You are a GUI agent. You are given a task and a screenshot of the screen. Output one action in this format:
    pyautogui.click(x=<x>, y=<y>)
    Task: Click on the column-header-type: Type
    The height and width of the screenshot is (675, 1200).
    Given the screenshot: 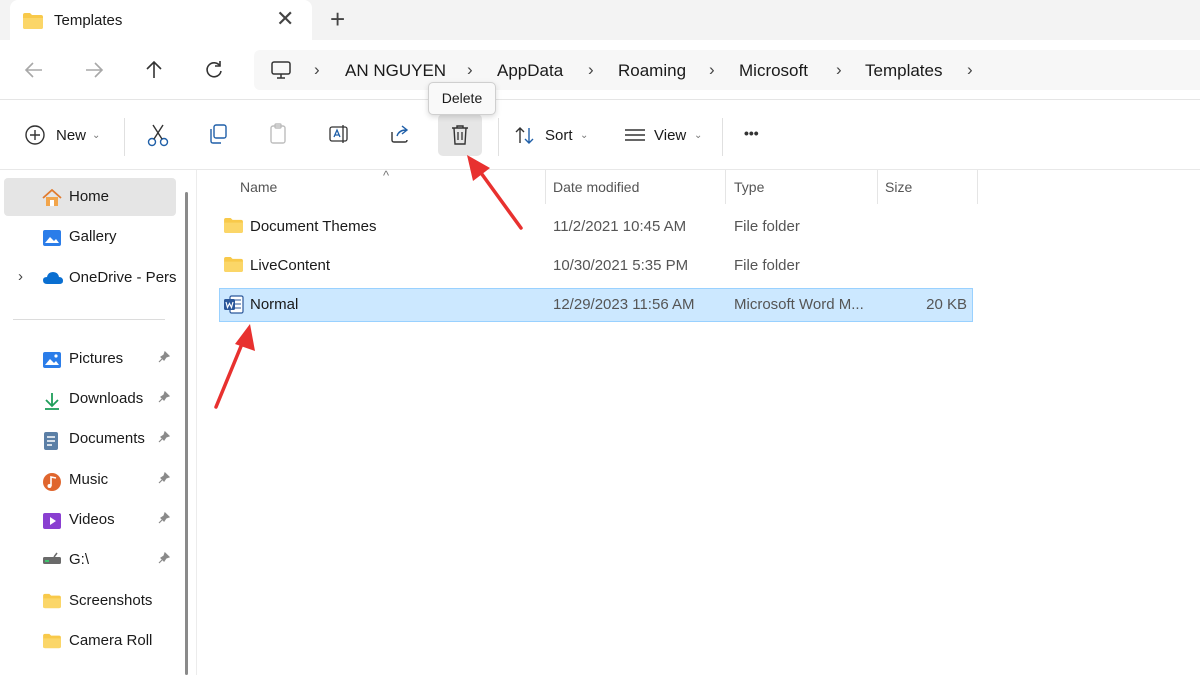 What is the action you would take?
    pyautogui.click(x=801, y=187)
    